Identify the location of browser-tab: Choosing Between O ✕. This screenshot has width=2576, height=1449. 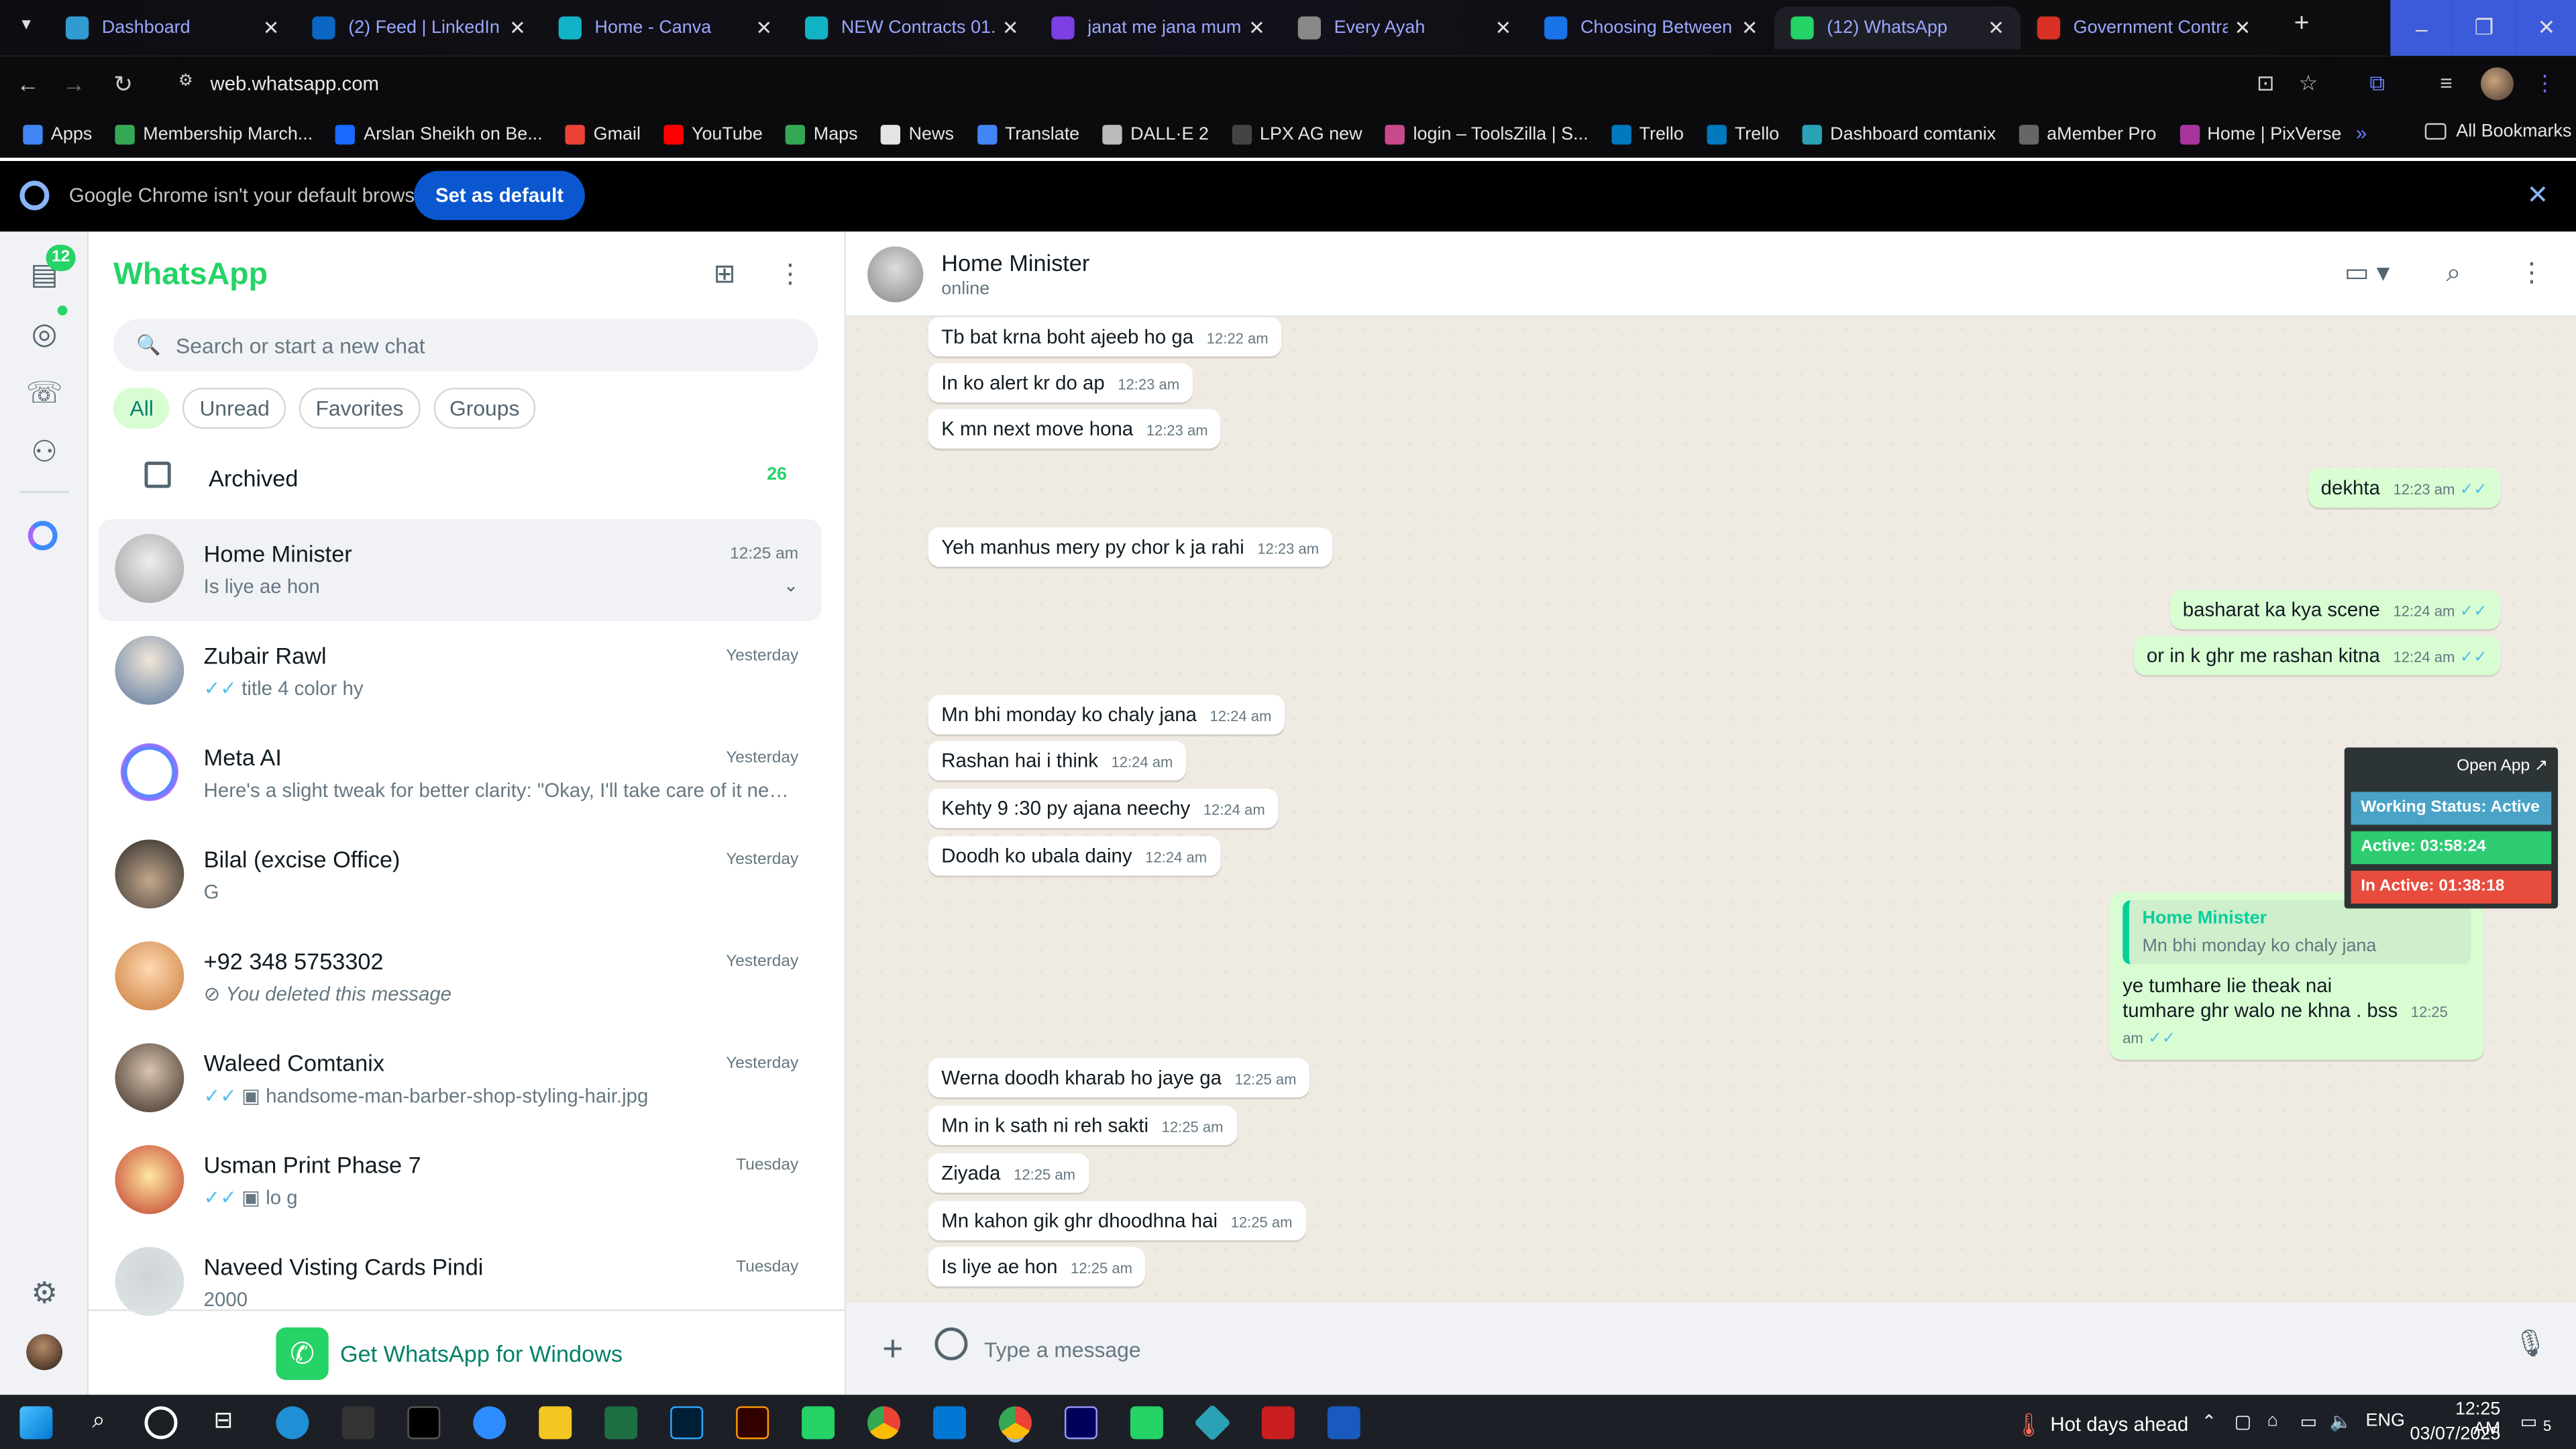
(1651, 28).